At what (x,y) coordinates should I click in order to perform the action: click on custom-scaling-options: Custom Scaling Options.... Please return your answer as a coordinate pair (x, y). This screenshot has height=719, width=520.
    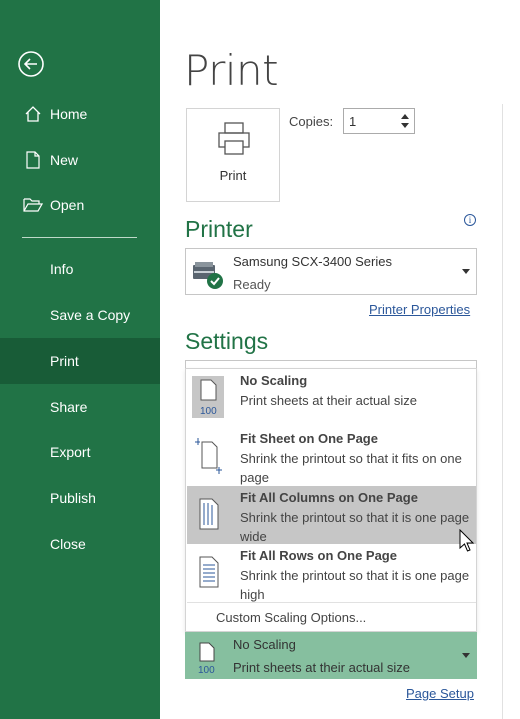
    Looking at the image, I should click on (291, 617).